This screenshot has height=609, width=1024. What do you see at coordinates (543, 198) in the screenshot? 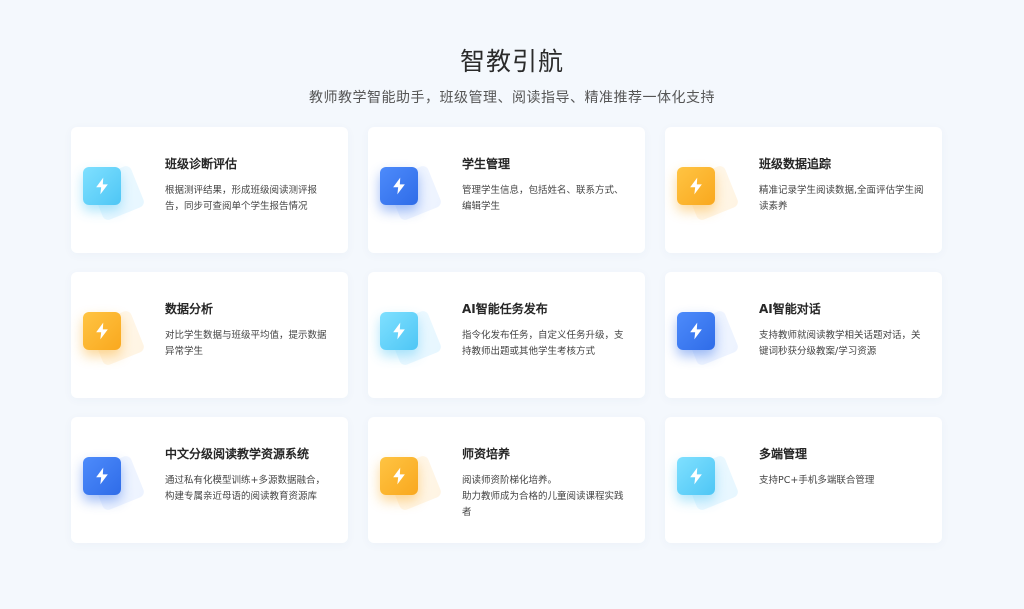
I see `card-description: 管理学生信息，包括姓名、联系方式、编辑学生` at bounding box center [543, 198].